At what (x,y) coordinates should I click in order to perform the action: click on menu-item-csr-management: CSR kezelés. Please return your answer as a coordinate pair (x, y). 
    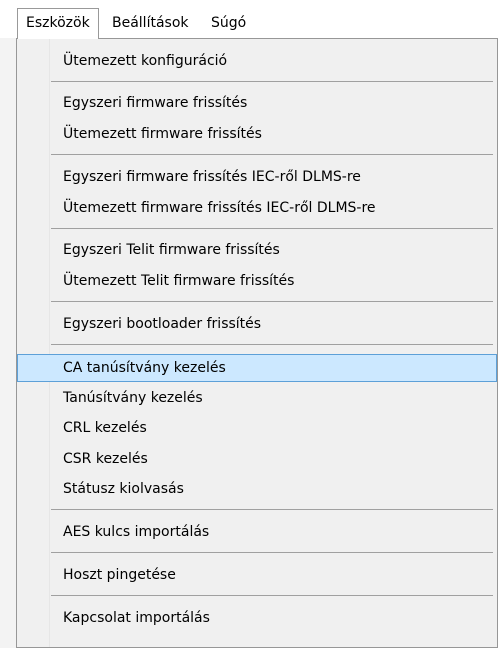
    Looking at the image, I should click on (257, 459).